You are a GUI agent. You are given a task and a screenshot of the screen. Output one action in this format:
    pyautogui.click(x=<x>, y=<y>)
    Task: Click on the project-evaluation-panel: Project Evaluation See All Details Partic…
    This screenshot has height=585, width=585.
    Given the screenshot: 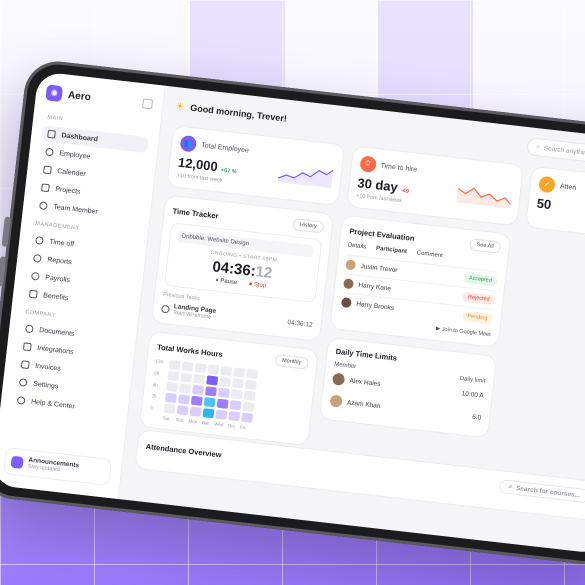 What is the action you would take?
    pyautogui.click(x=420, y=281)
    